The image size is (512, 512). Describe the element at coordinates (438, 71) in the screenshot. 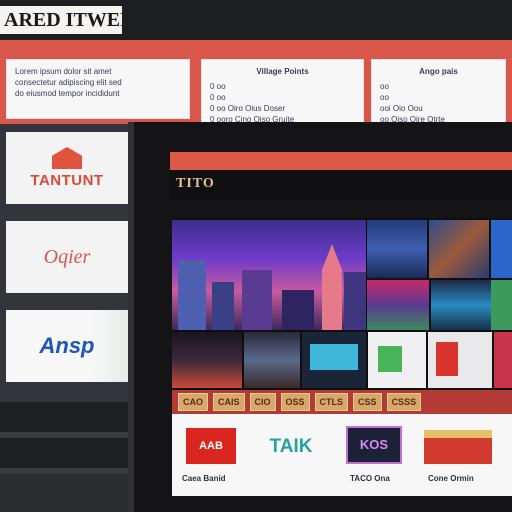

I see `card-title: Ango pais` at that location.